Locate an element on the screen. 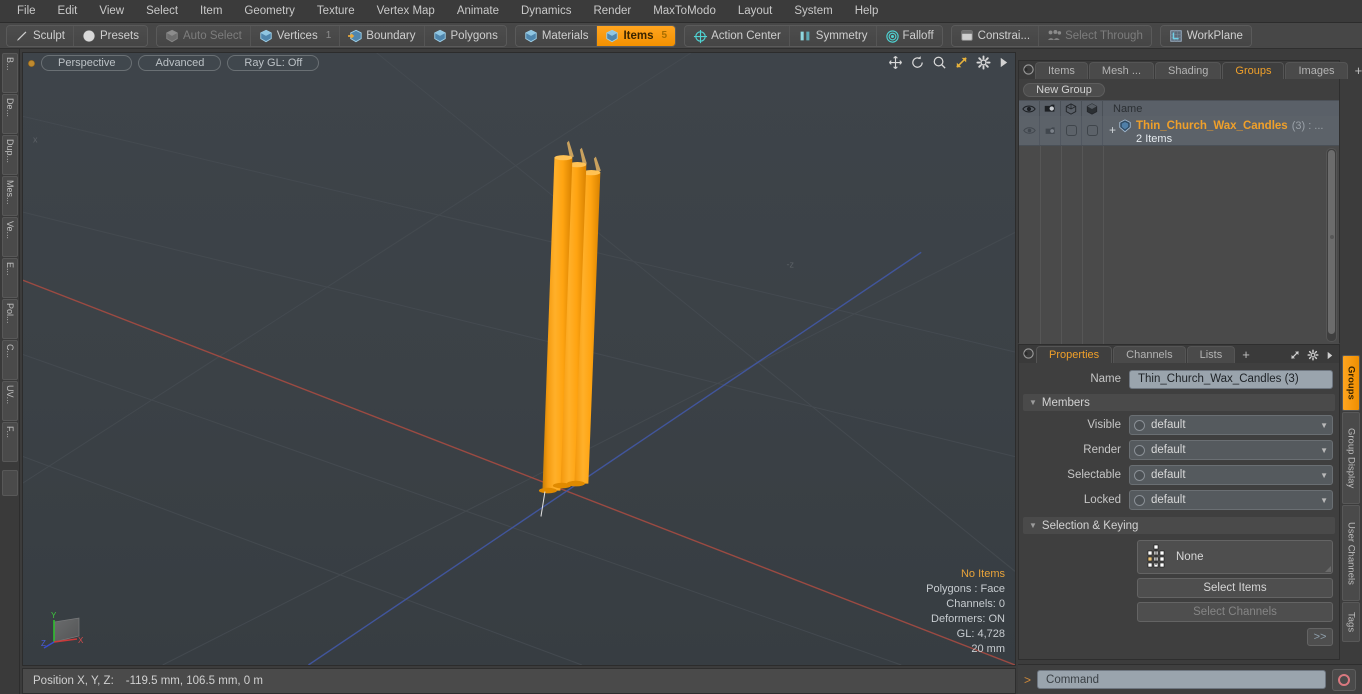  toolbar-button-falloff: Falloff is located at coordinates (909, 35).